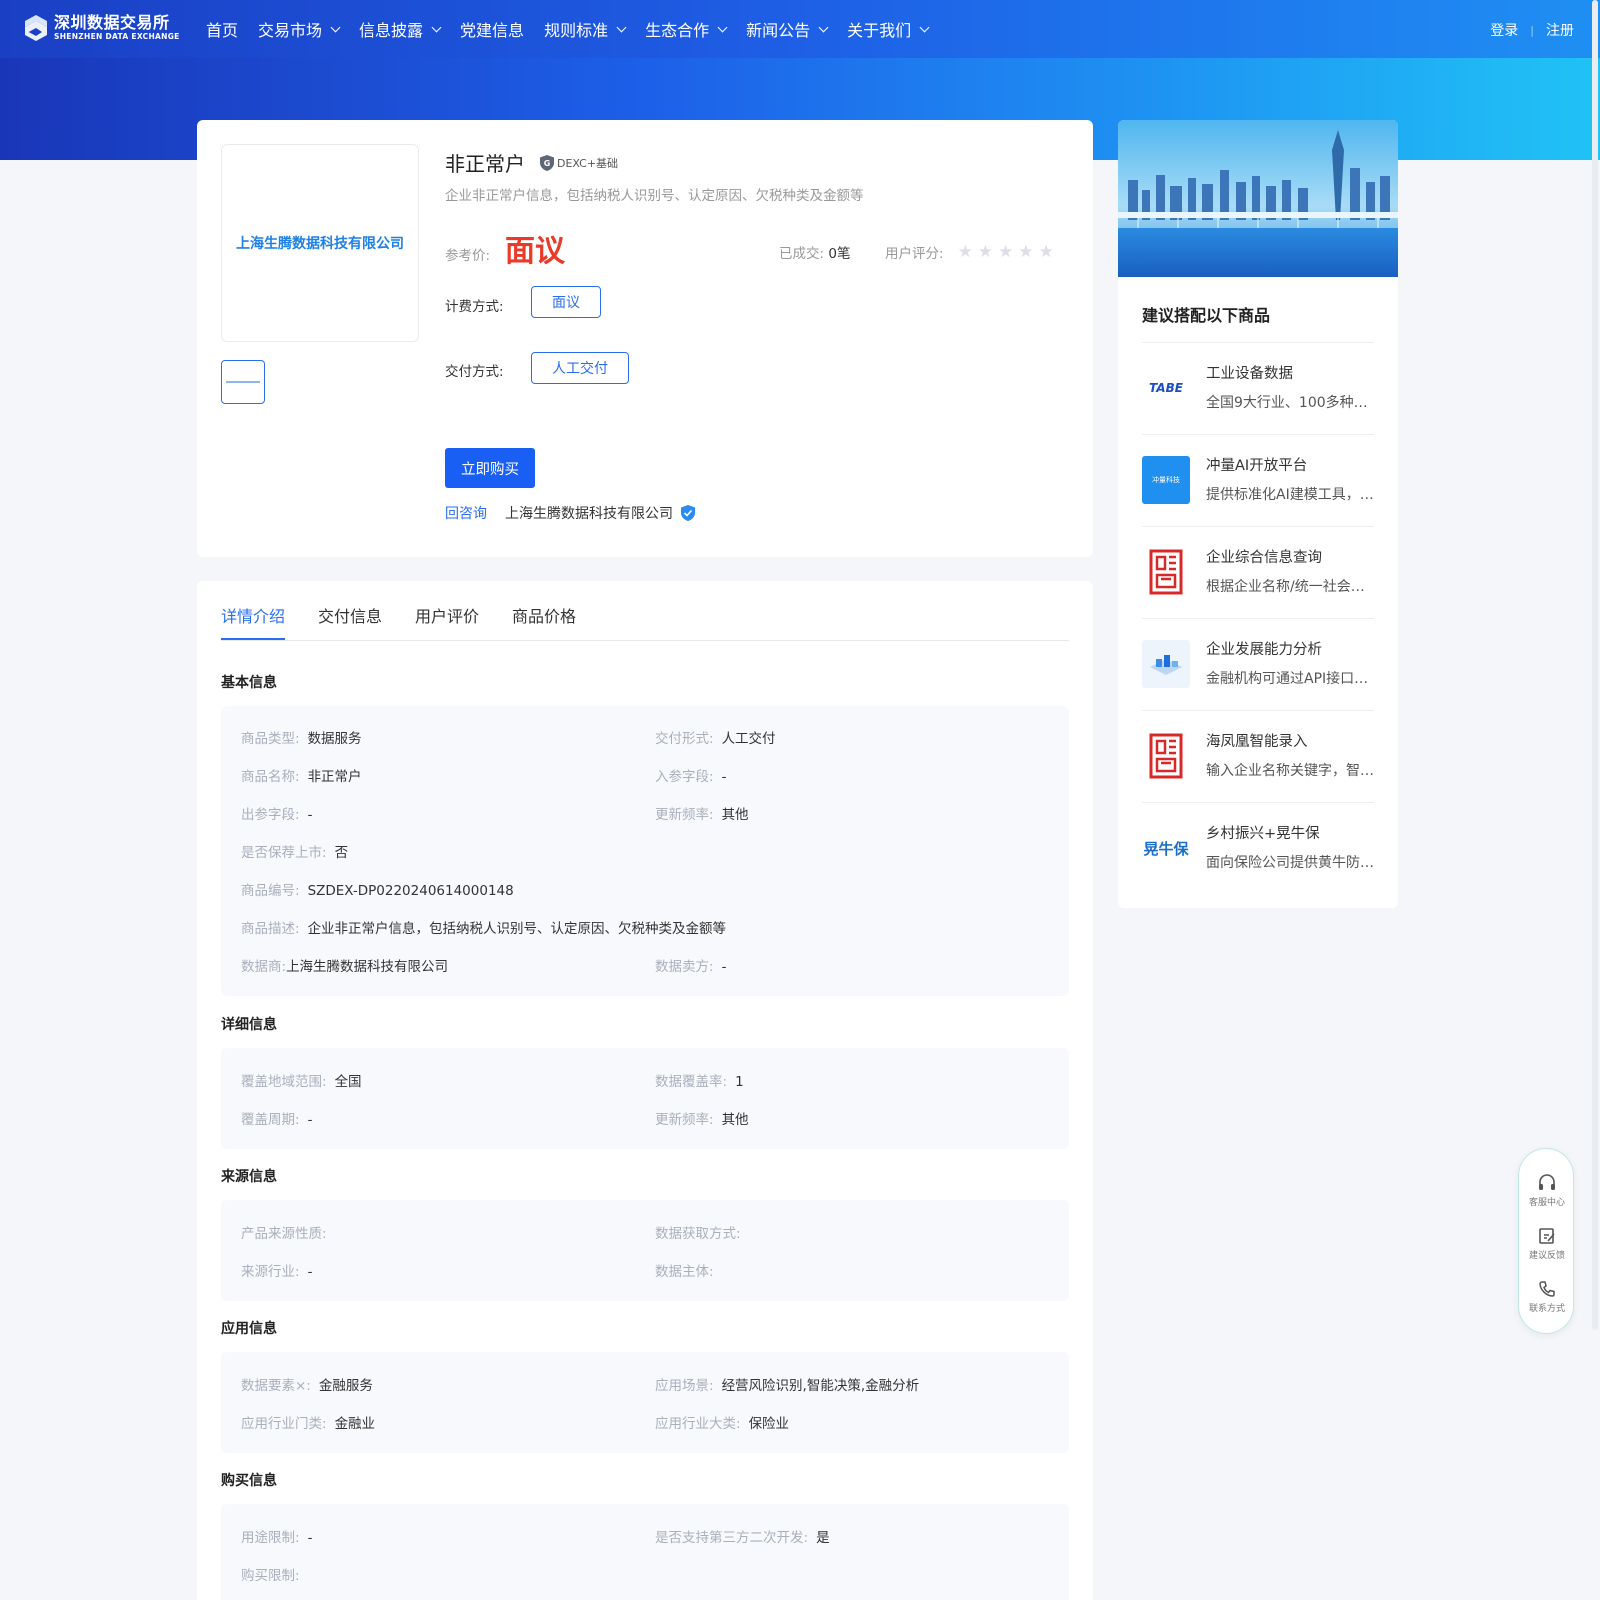  Describe the element at coordinates (1546, 1203) in the screenshot. I see `customer-service-label: 客服中心` at that location.